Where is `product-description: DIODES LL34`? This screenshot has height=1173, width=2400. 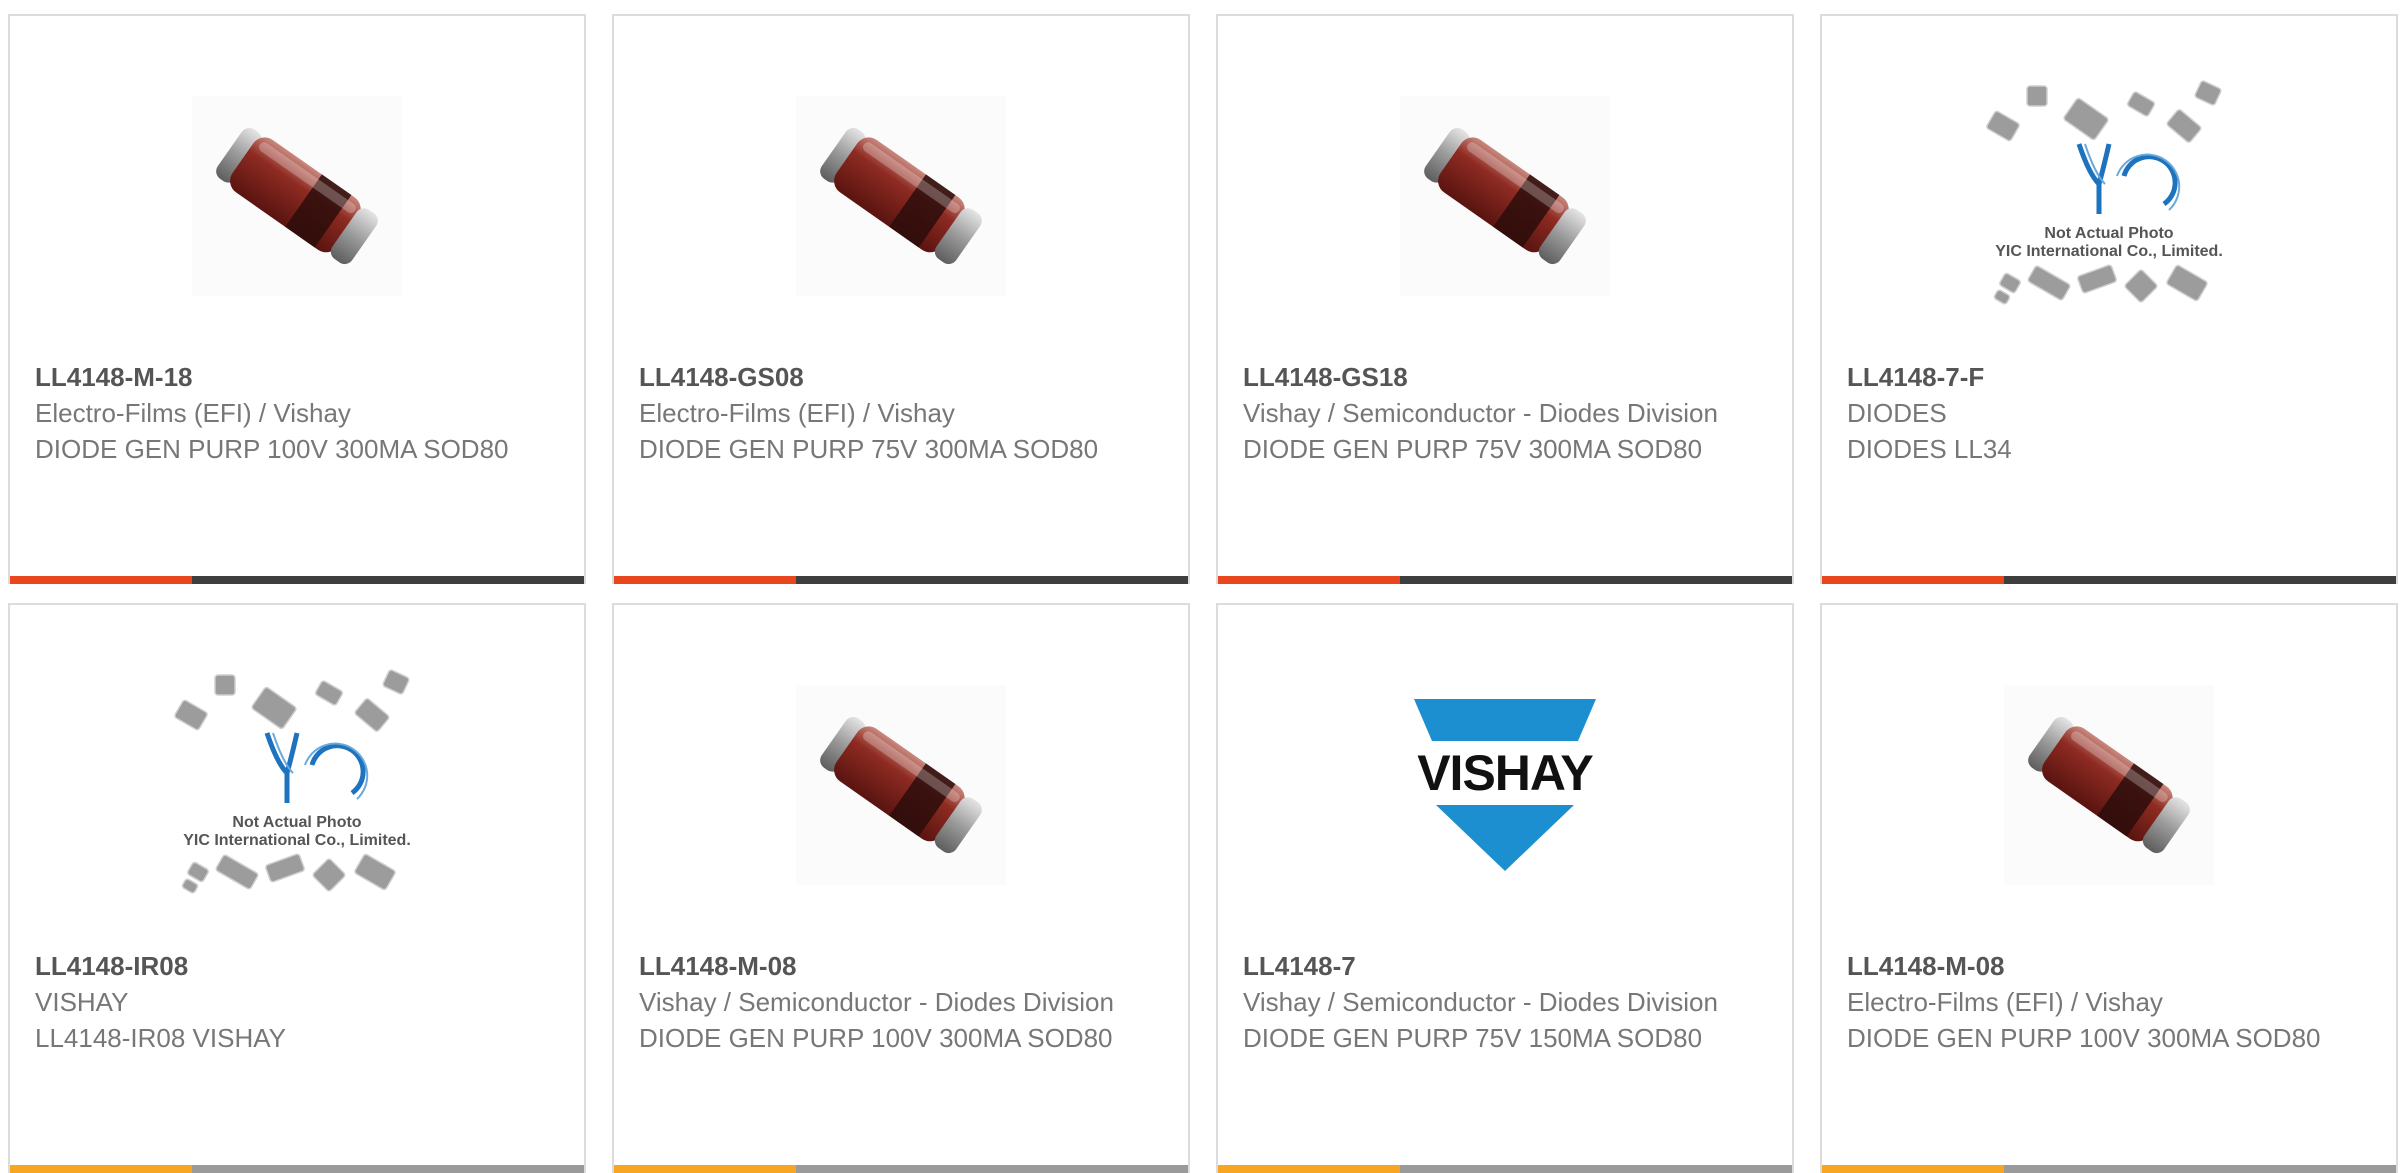
product-description: DIODES LL34 is located at coordinates (1929, 449).